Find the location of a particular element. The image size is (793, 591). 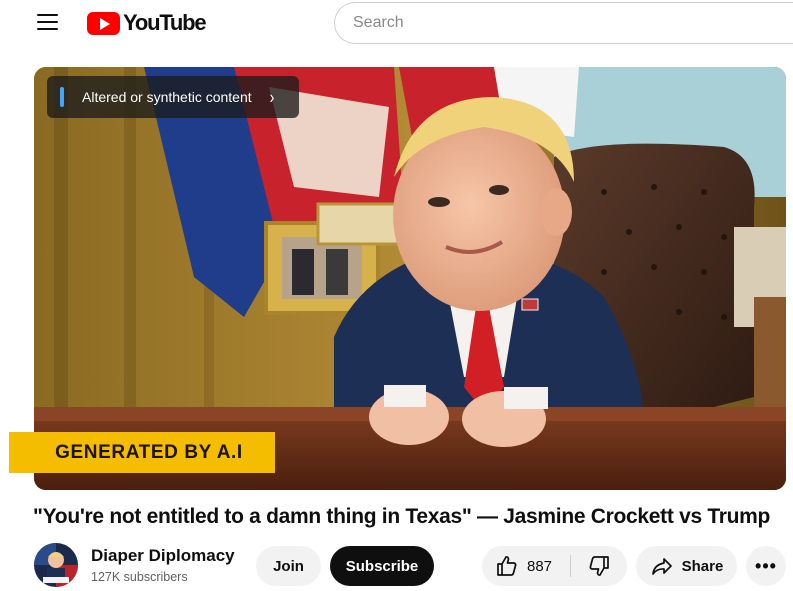

thumbs-down-icon is located at coordinates (599, 566).